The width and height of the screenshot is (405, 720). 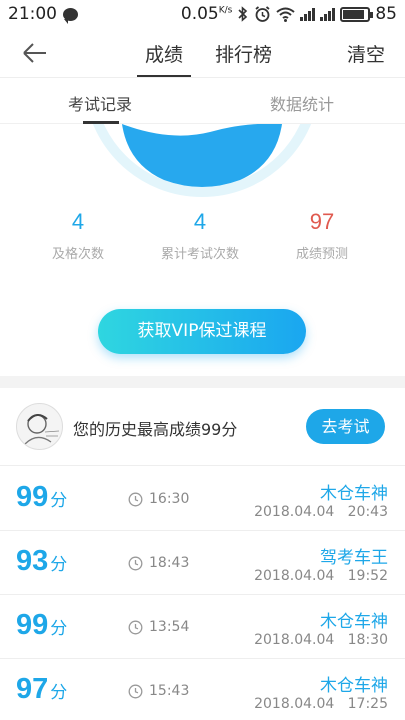 I want to click on record-row: 93 分 18:43 驾考车王 2018.04.04 19:52, so click(x=202, y=563).